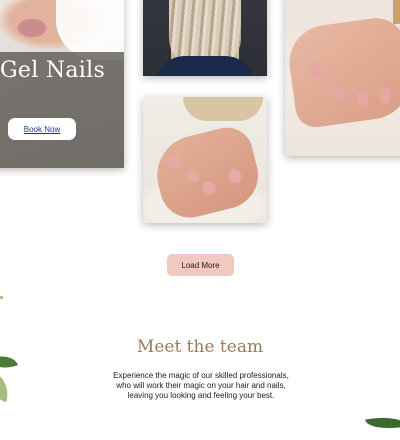  What do you see at coordinates (223, 109) in the screenshot?
I see `gold-decor-image` at bounding box center [223, 109].